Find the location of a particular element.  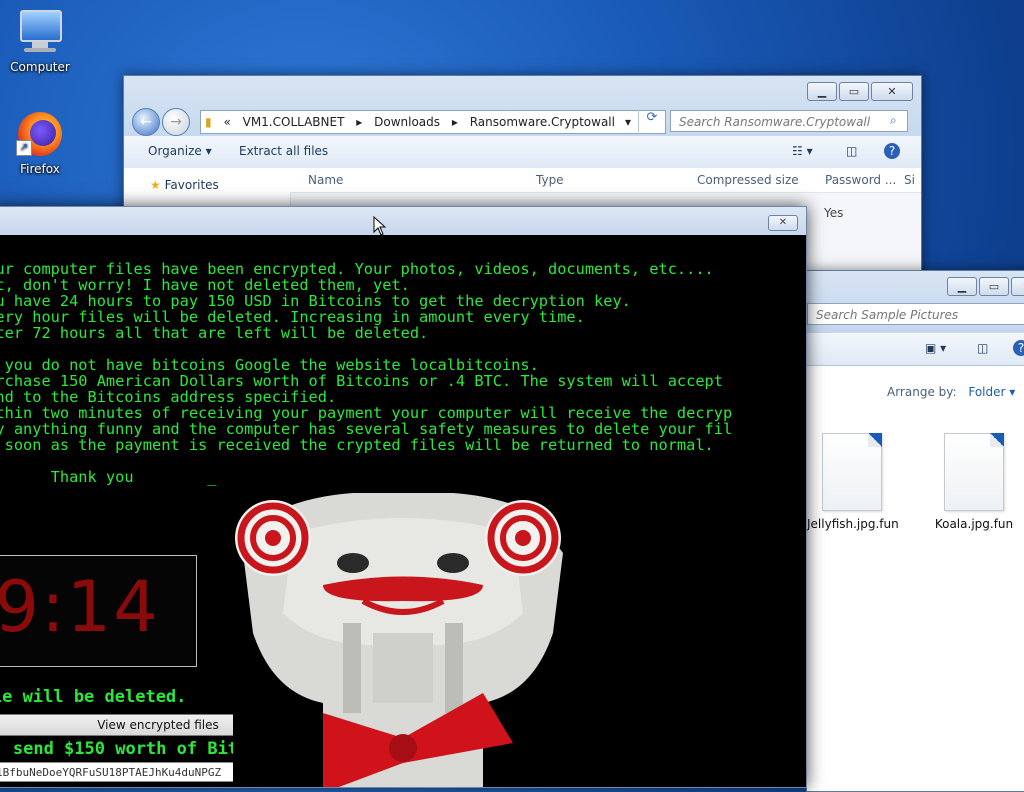

mouse-cursor-icon is located at coordinates (380, 226).